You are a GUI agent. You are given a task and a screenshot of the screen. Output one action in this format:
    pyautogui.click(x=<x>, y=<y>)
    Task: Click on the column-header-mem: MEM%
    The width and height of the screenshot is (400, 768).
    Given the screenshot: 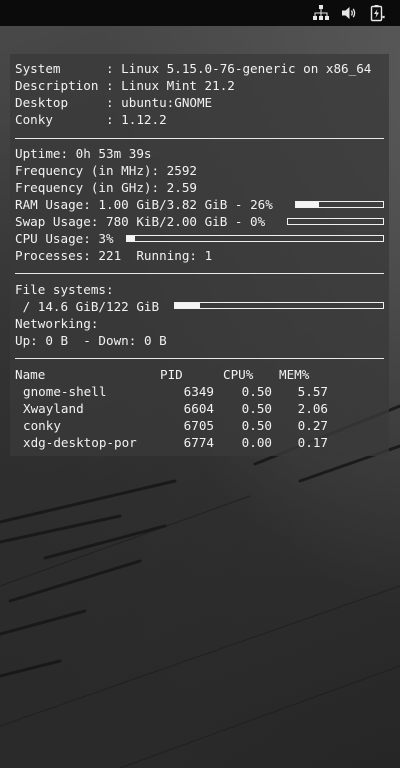 What is the action you would take?
    pyautogui.click(x=294, y=374)
    